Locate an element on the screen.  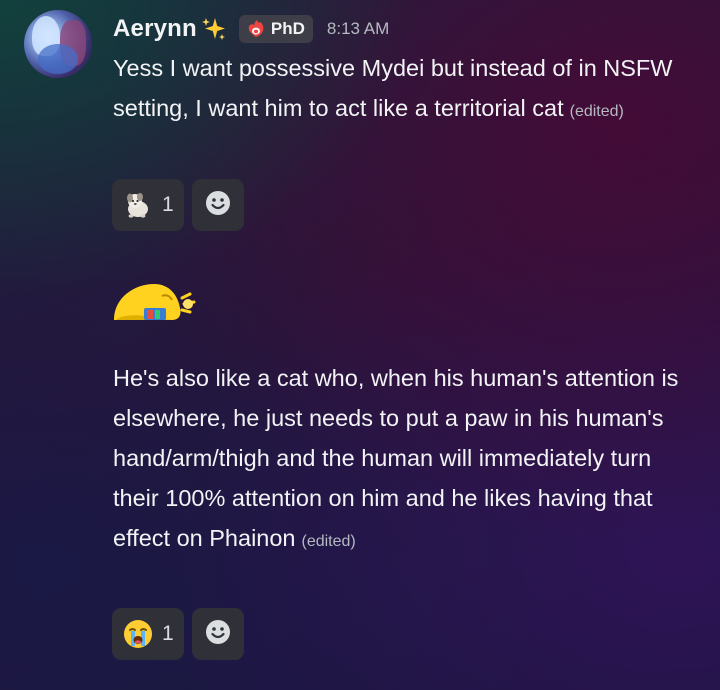
author-name: Aerynn is located at coordinates (155, 29).